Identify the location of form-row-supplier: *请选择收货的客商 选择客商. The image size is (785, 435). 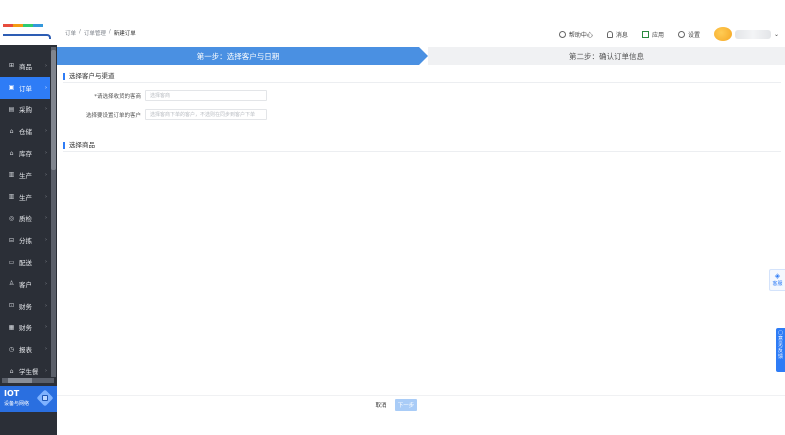
(162, 95).